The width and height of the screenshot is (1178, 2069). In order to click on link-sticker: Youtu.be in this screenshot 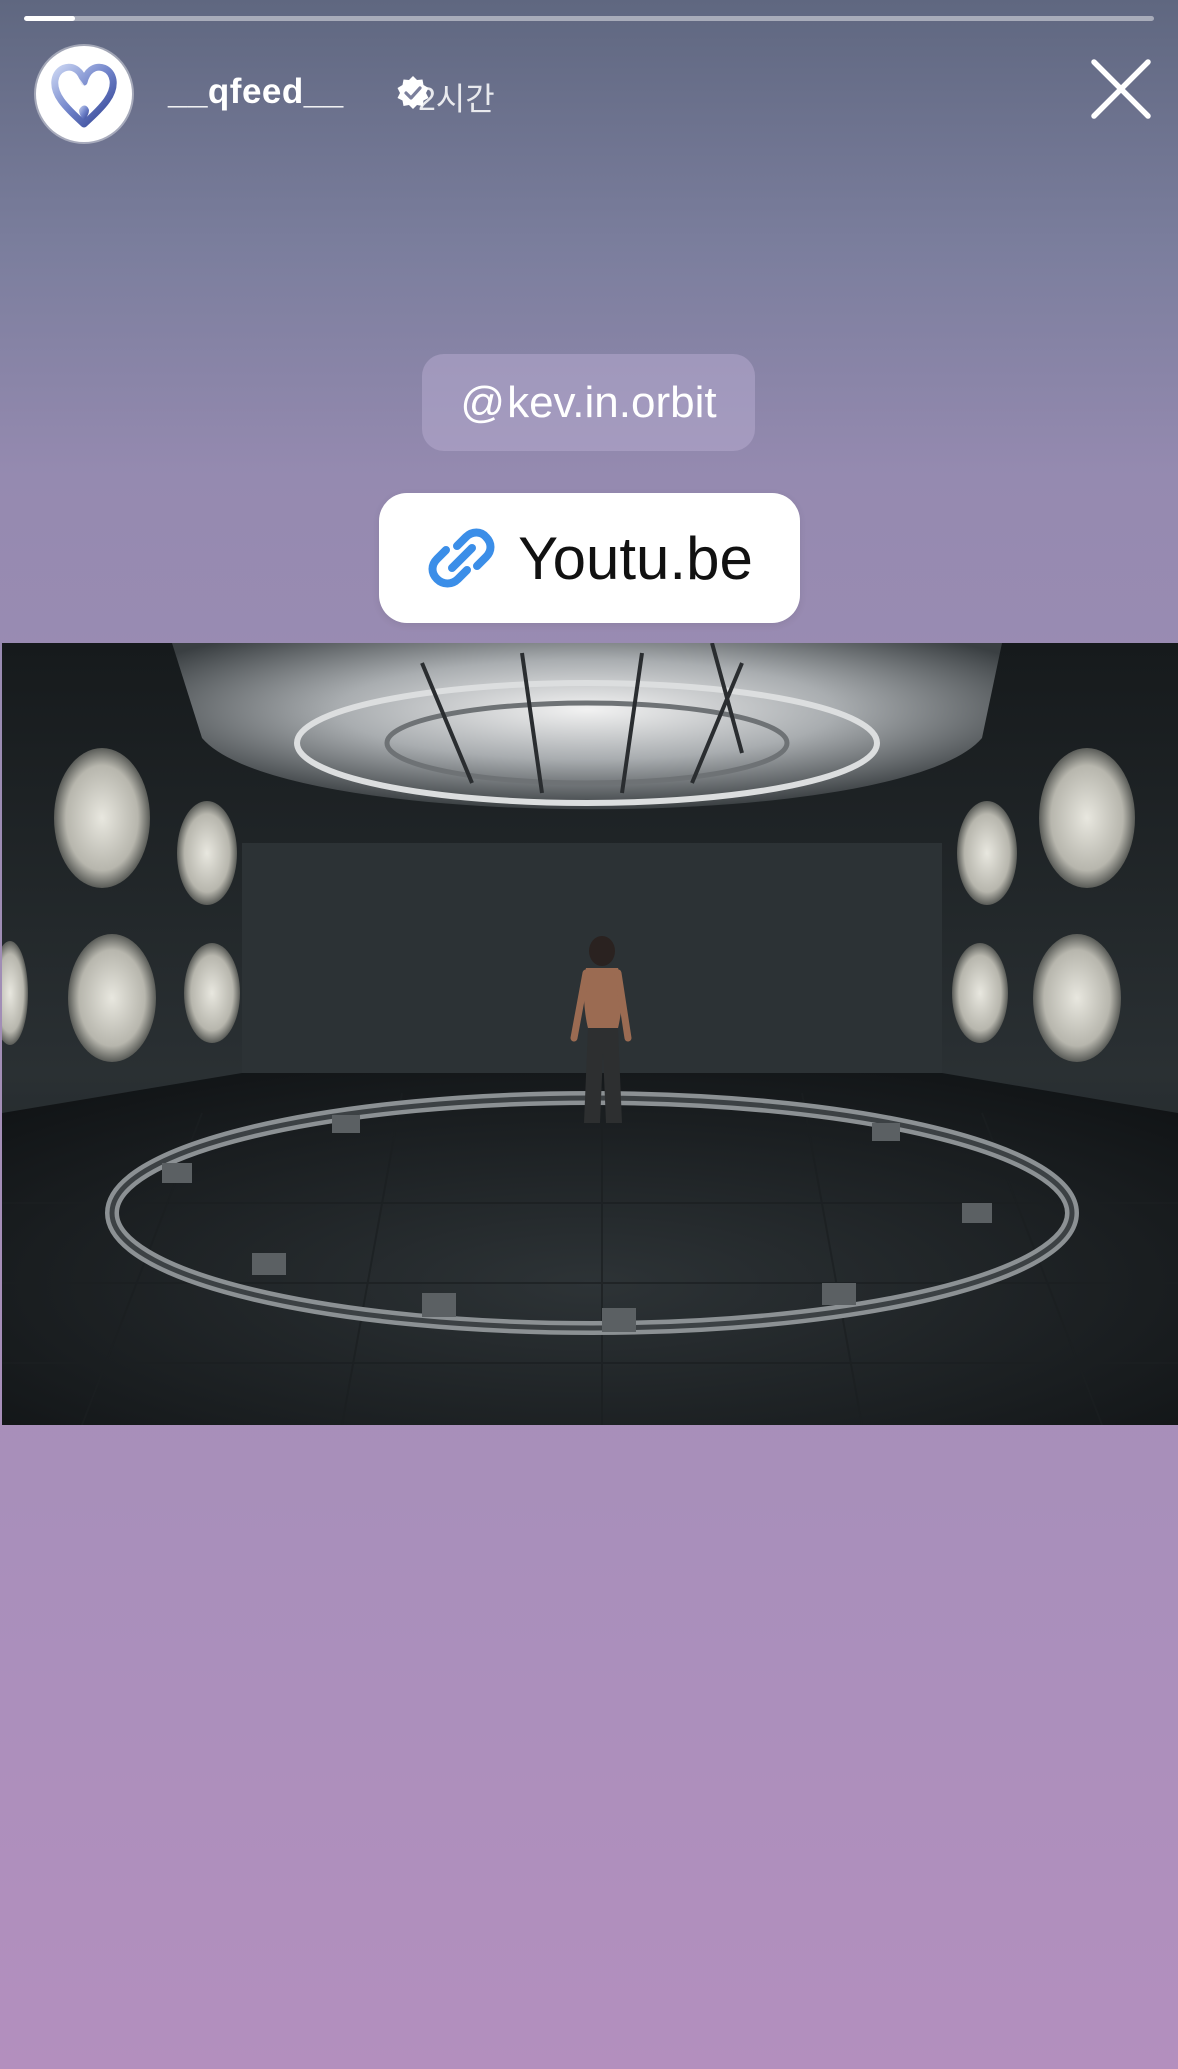, I will do `click(589, 558)`.